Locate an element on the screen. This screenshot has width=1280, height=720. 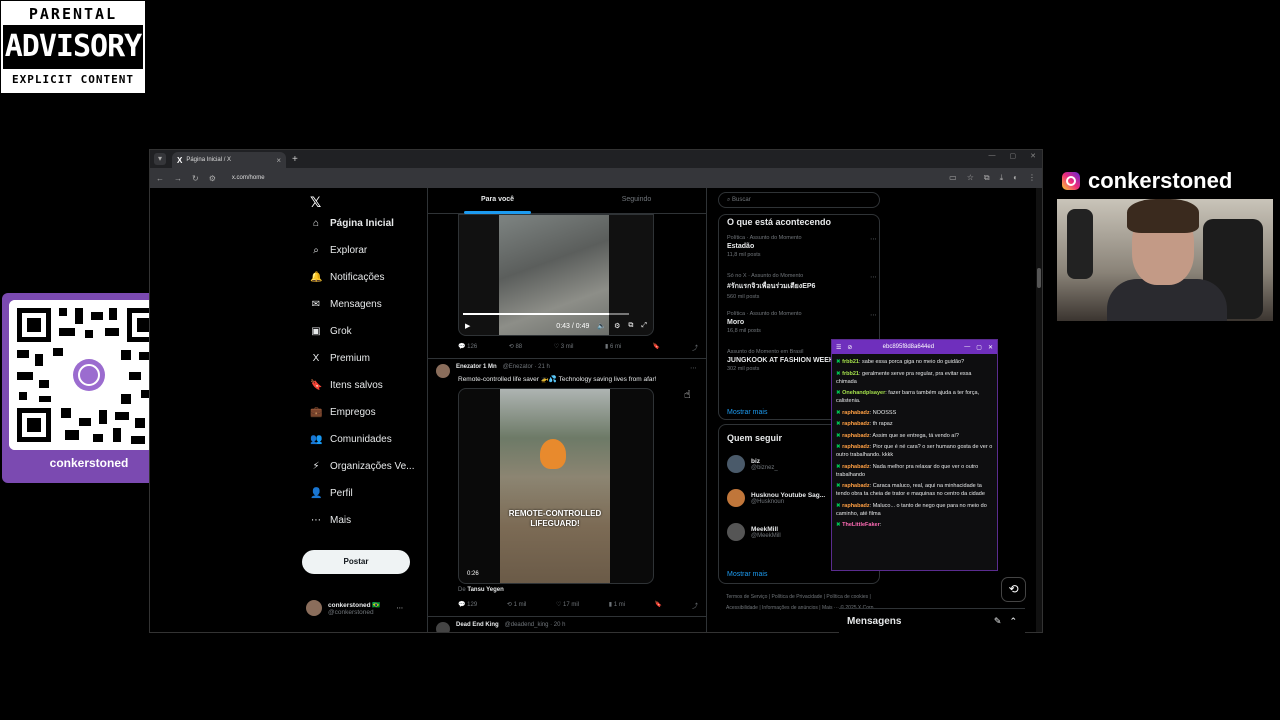
nav-item-mais: ⋯ Mais is located at coordinates (330, 520).